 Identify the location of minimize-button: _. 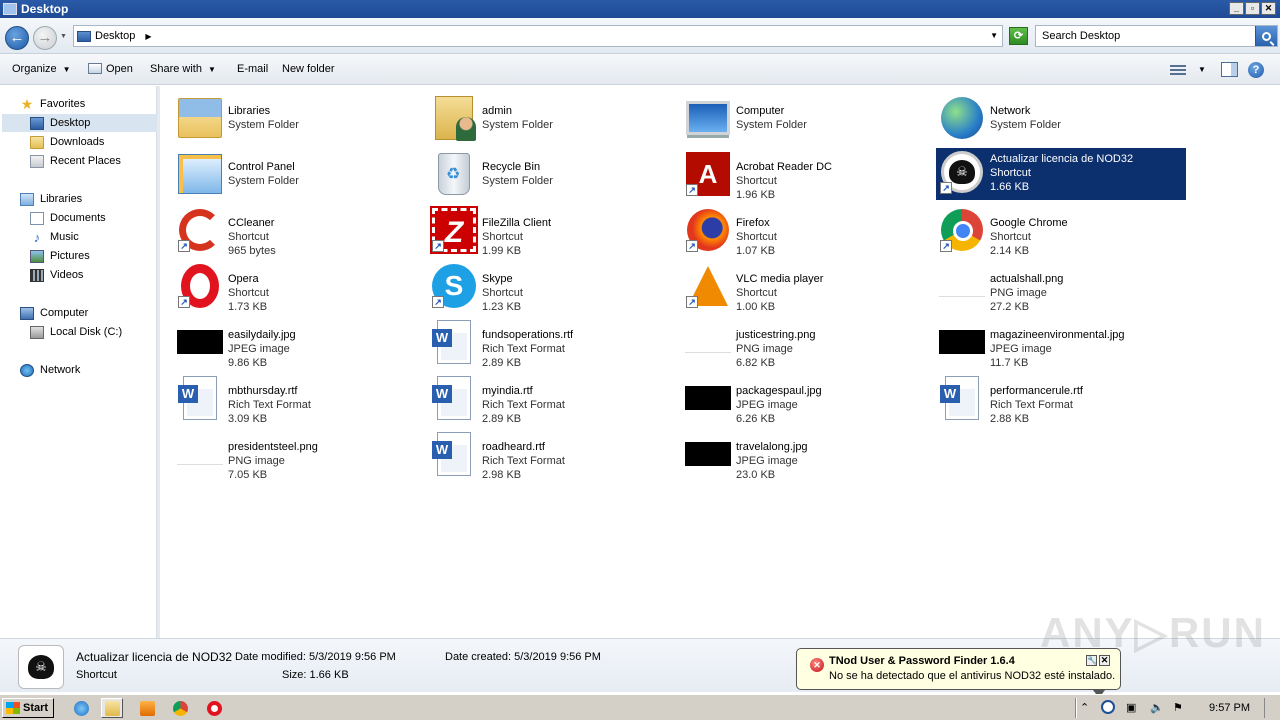
(1236, 8).